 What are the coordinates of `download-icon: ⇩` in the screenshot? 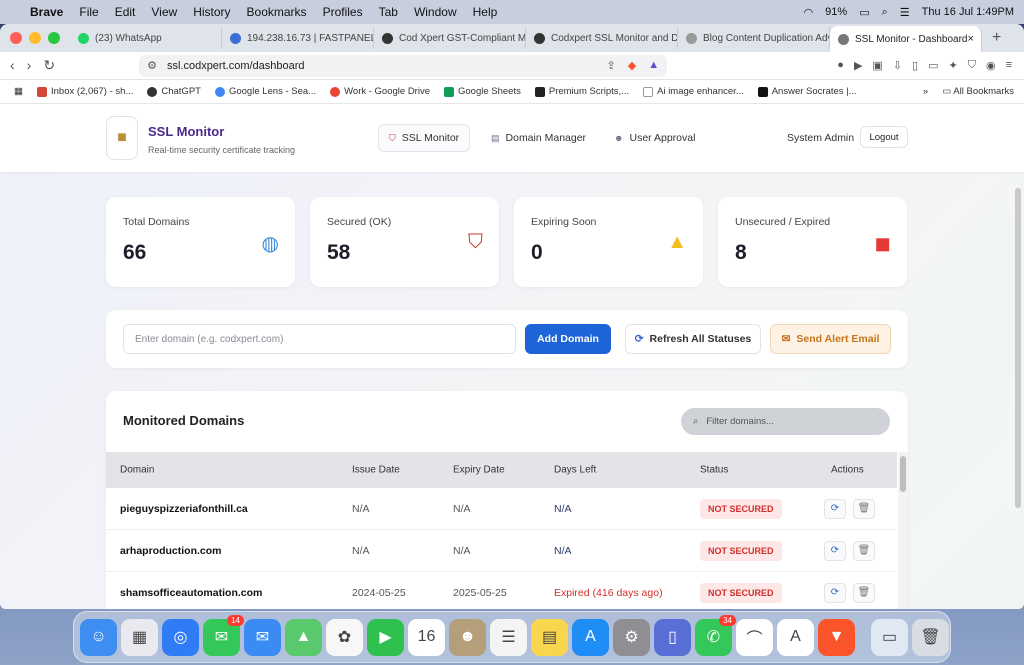 It's located at (897, 65).